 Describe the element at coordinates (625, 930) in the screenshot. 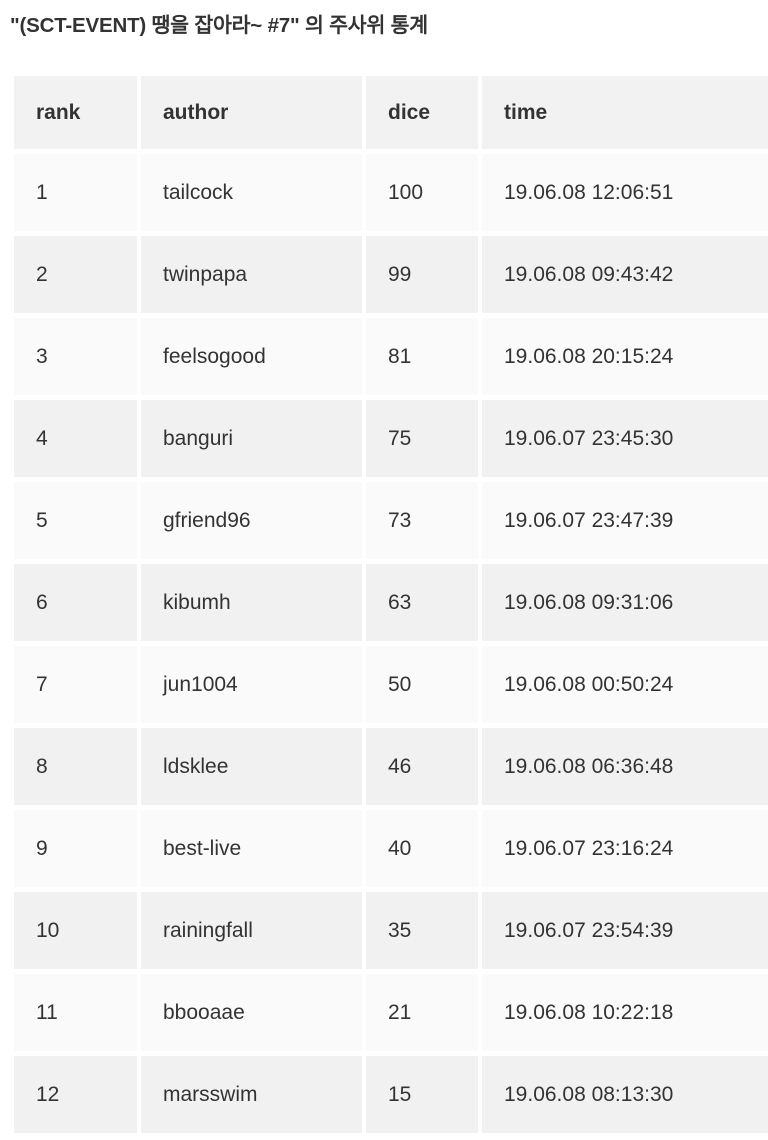

I see `cell-time: 19.06.07 23:54:39` at that location.